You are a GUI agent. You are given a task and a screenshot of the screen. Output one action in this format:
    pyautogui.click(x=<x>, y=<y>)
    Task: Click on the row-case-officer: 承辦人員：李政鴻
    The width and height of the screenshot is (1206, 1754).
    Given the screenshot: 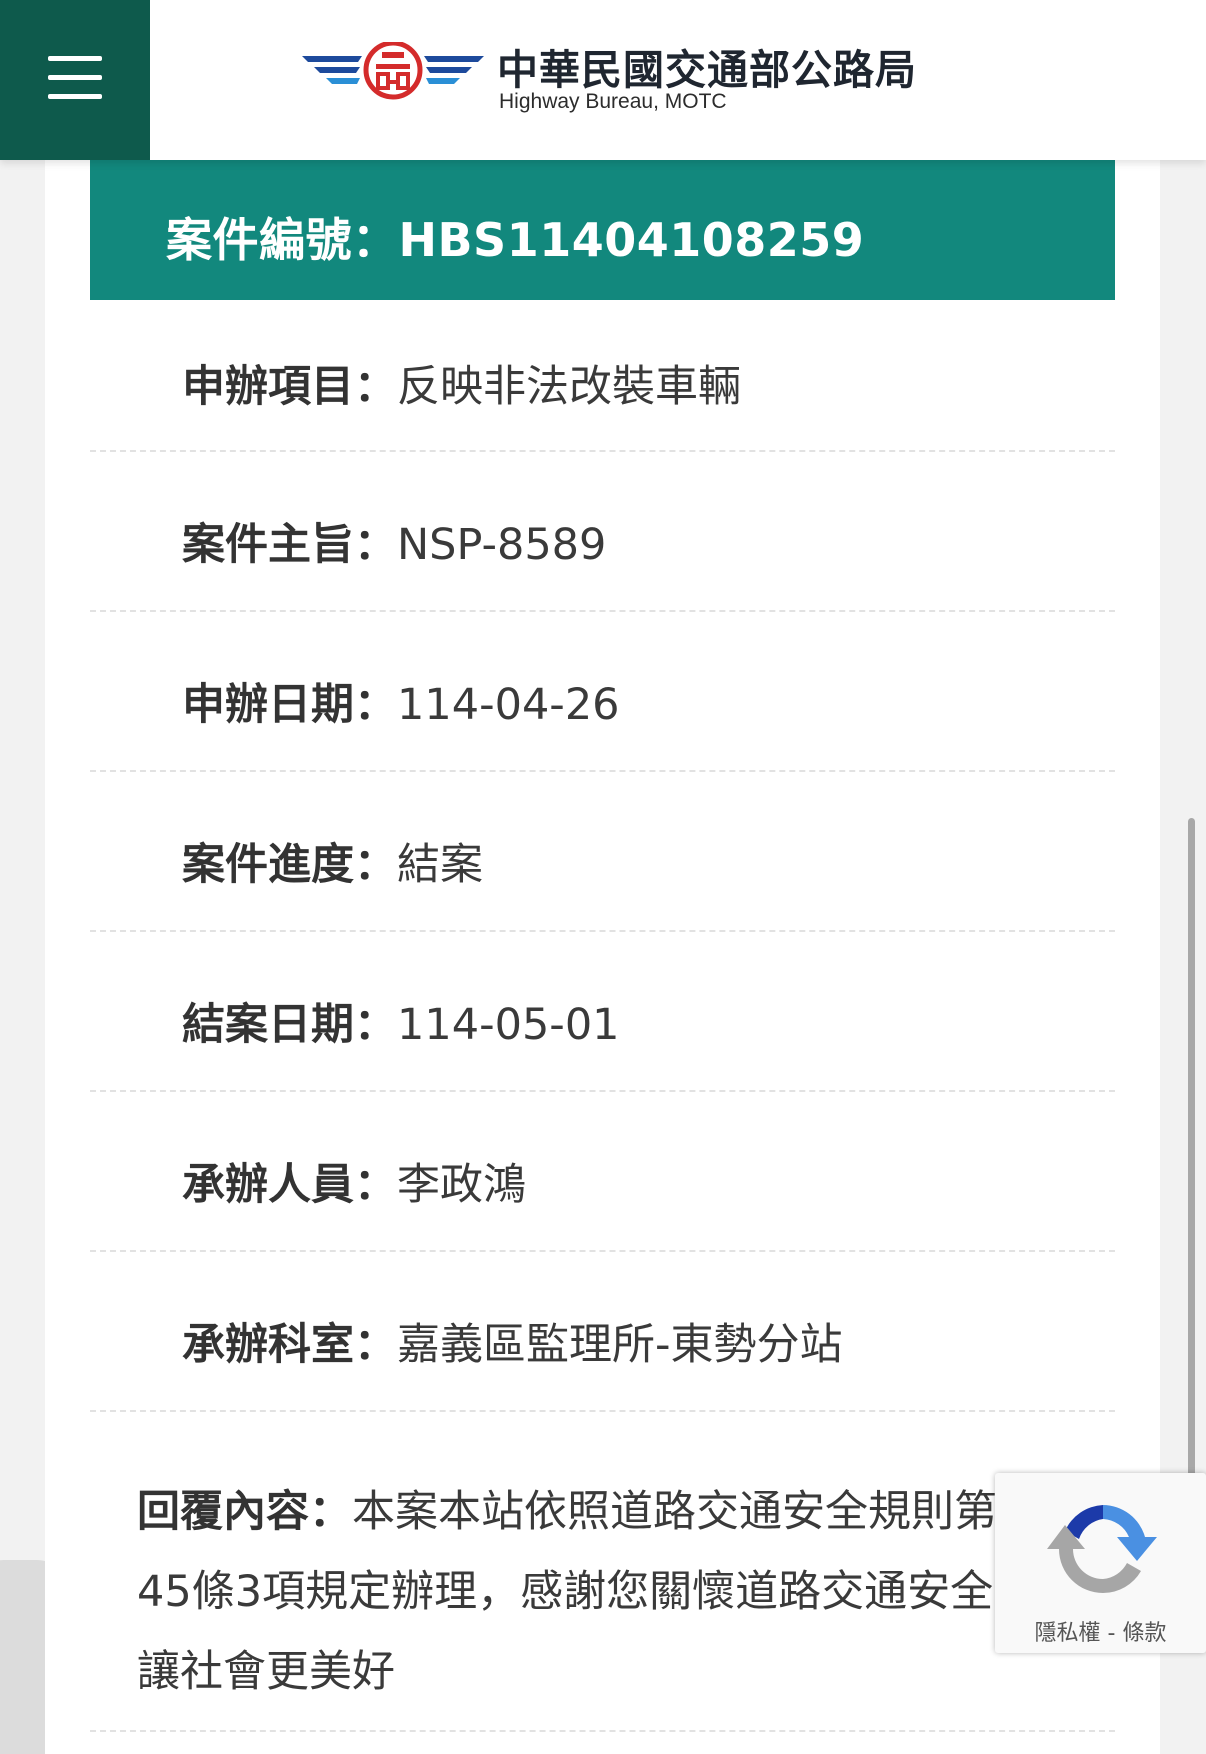 What is the action you would take?
    pyautogui.click(x=602, y=1172)
    